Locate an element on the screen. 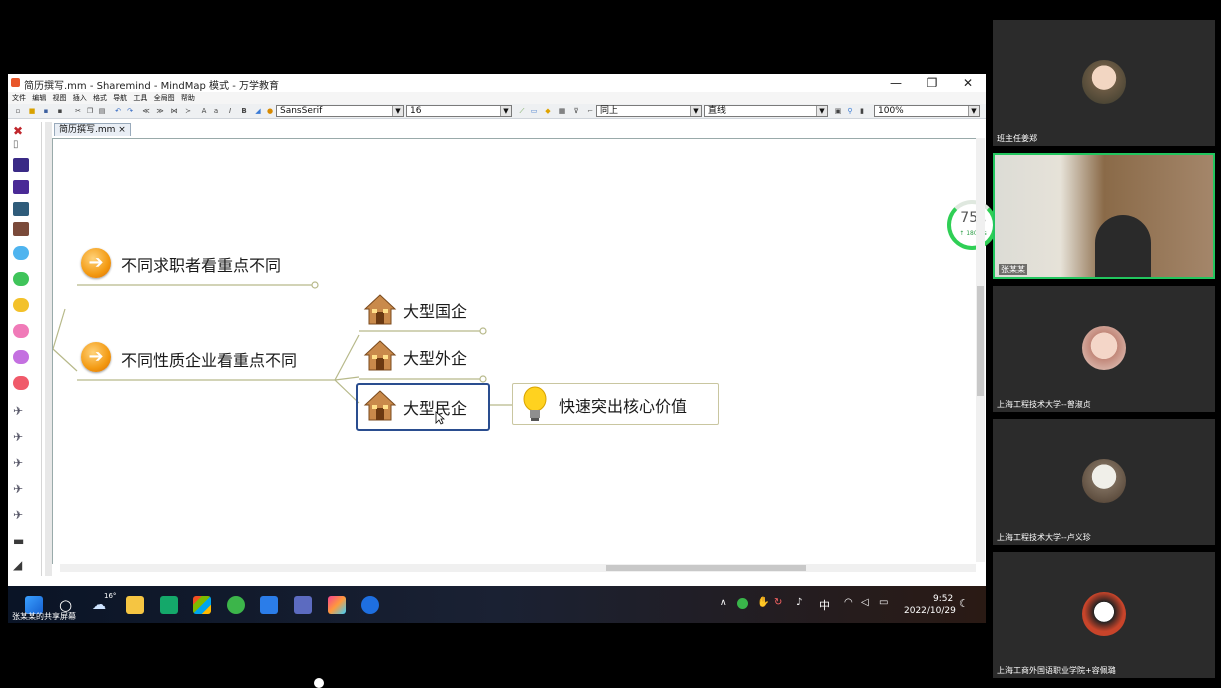 Image resolution: width=1221 pixels, height=688 pixels. grid-icon: ▦ is located at coordinates (562, 111).